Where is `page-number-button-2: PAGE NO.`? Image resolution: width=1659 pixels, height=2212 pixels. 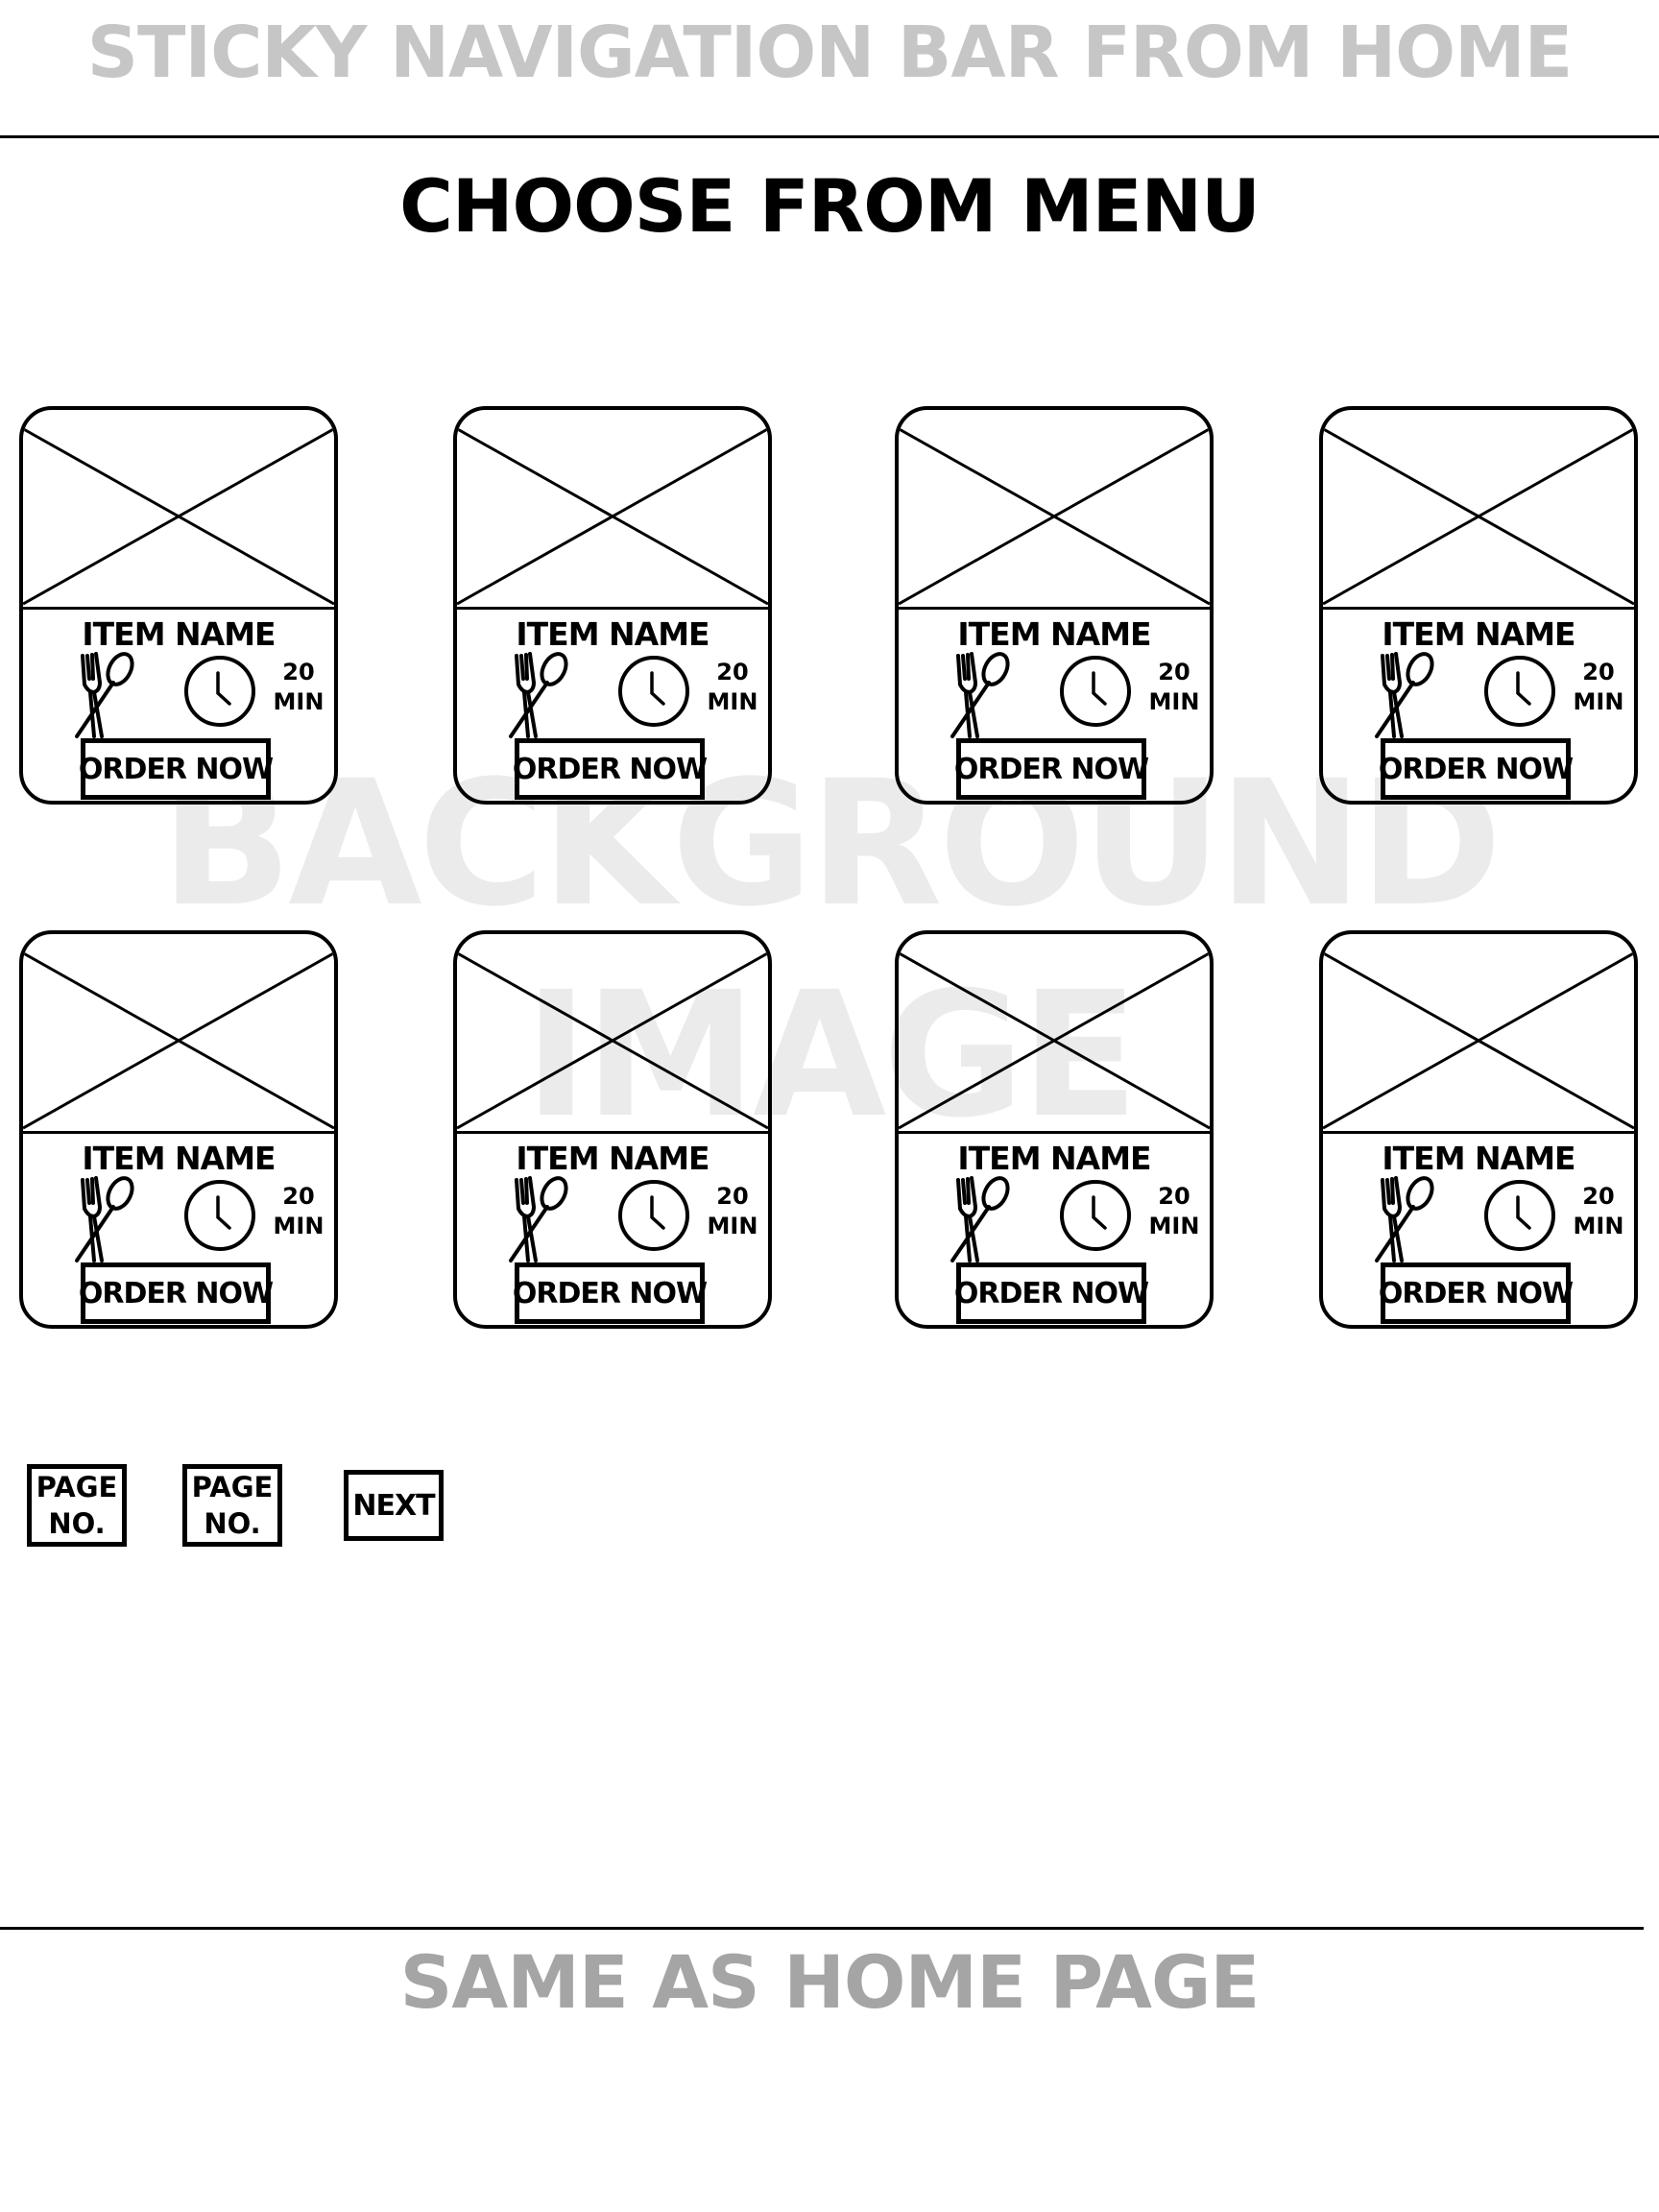
page-number-button-2: PAGE NO. is located at coordinates (232, 1505).